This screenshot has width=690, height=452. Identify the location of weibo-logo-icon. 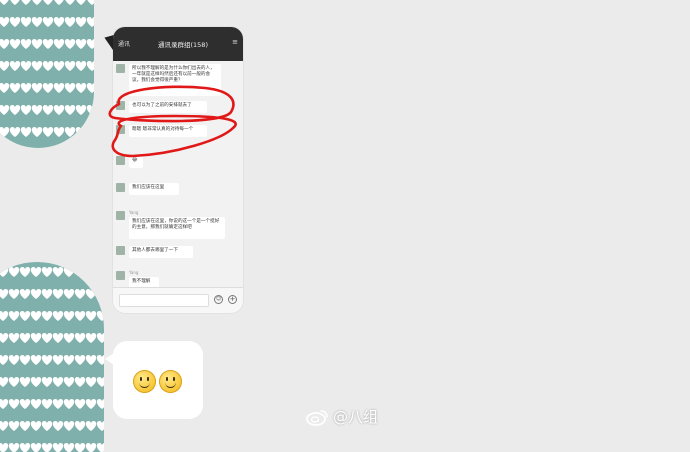
(317, 418).